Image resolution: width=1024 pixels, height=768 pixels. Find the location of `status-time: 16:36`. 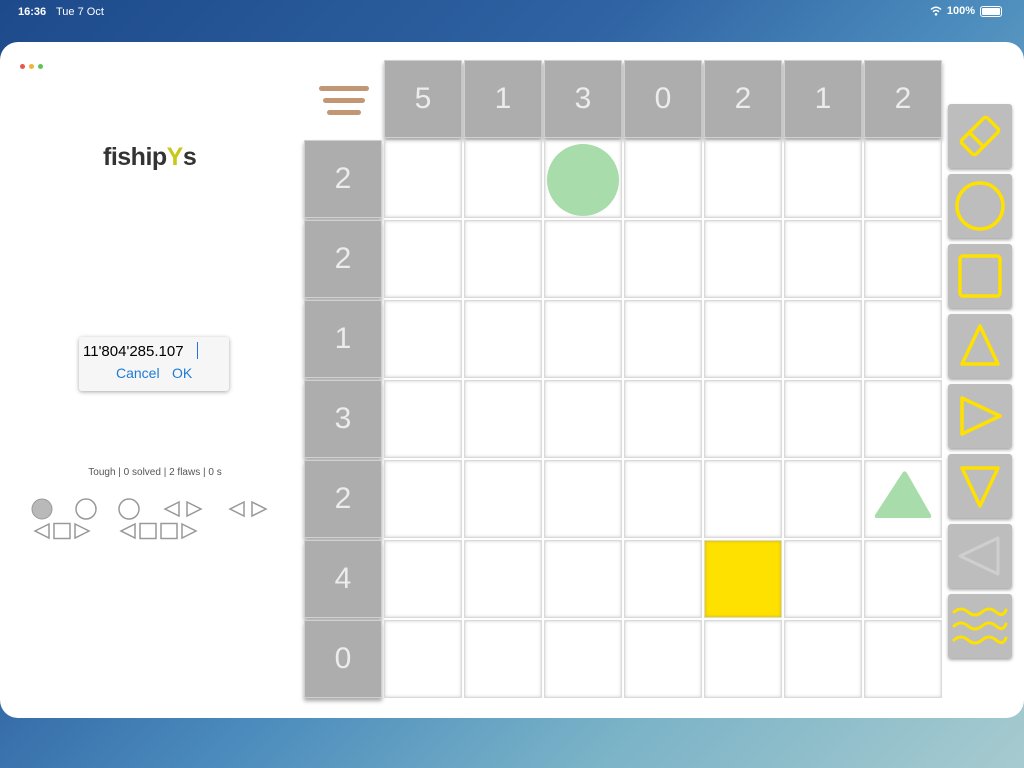

status-time: 16:36 is located at coordinates (32, 12).